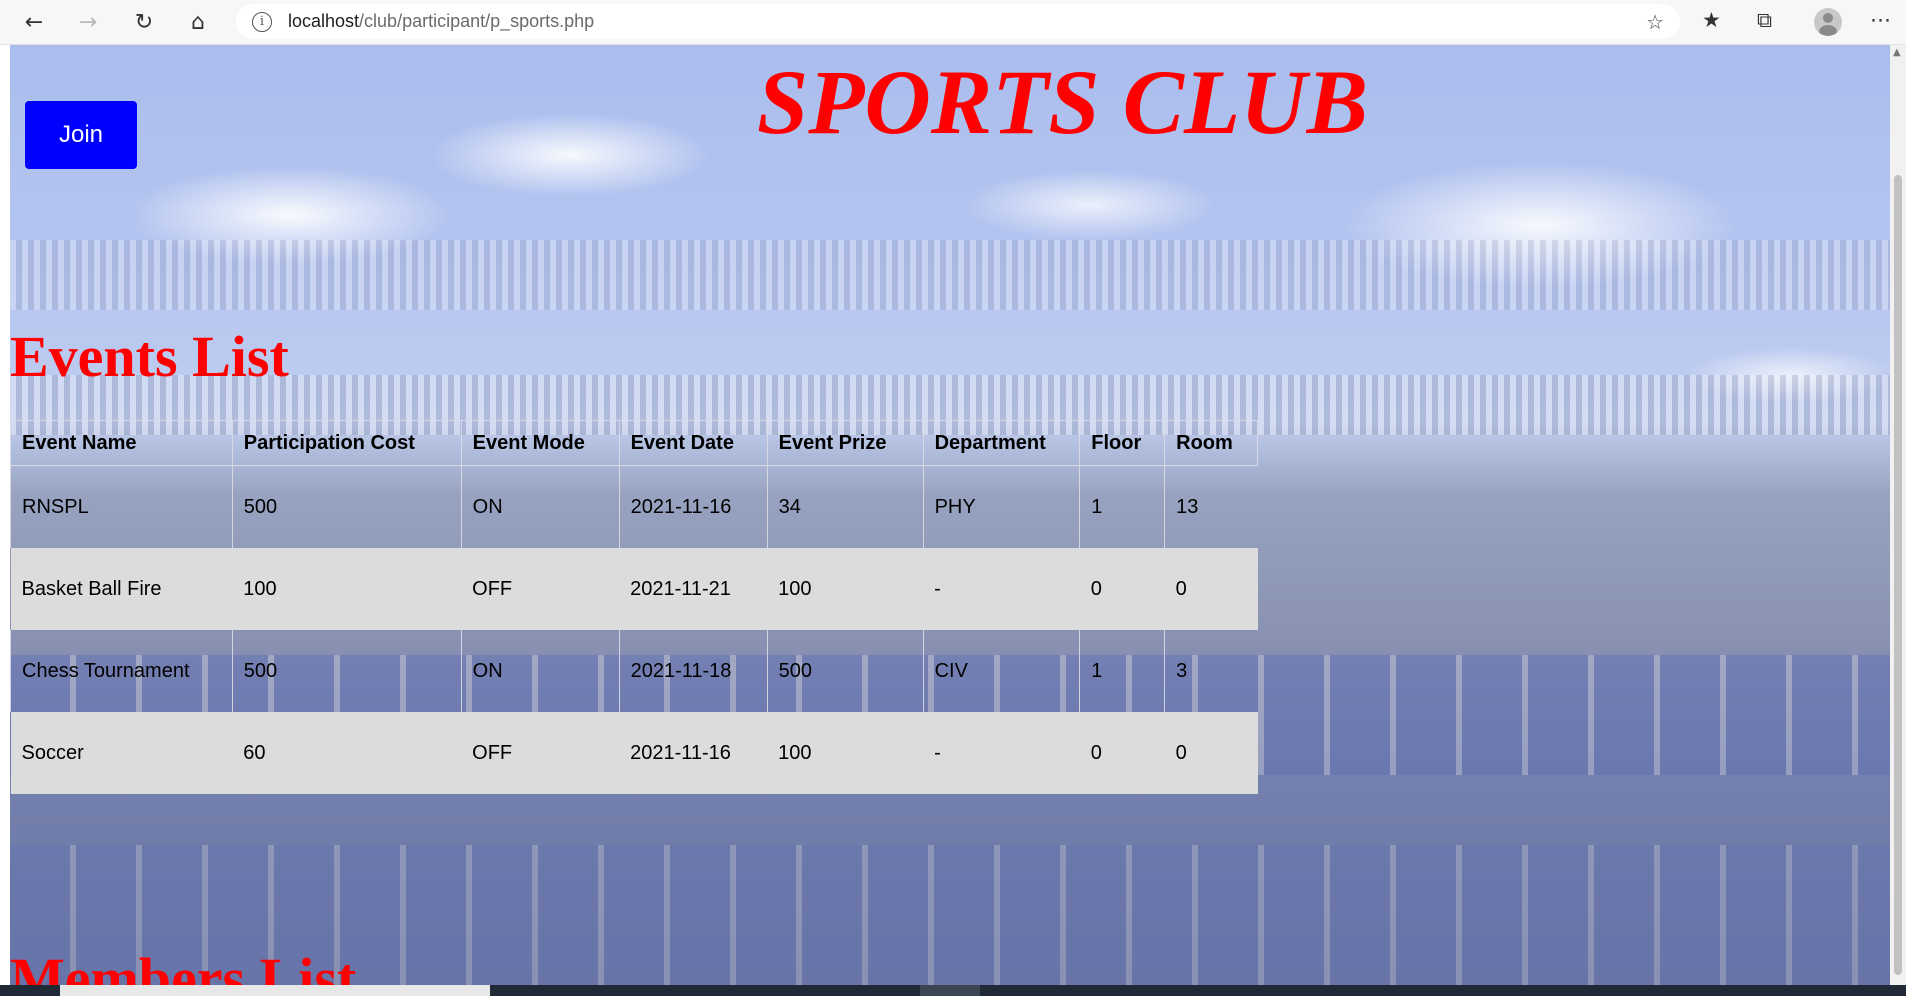 The image size is (1906, 996). What do you see at coordinates (845, 443) in the screenshot?
I see `column-header: Event Prize` at bounding box center [845, 443].